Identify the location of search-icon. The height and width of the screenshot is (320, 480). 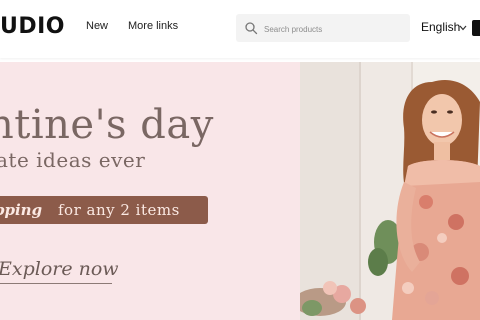
(251, 28).